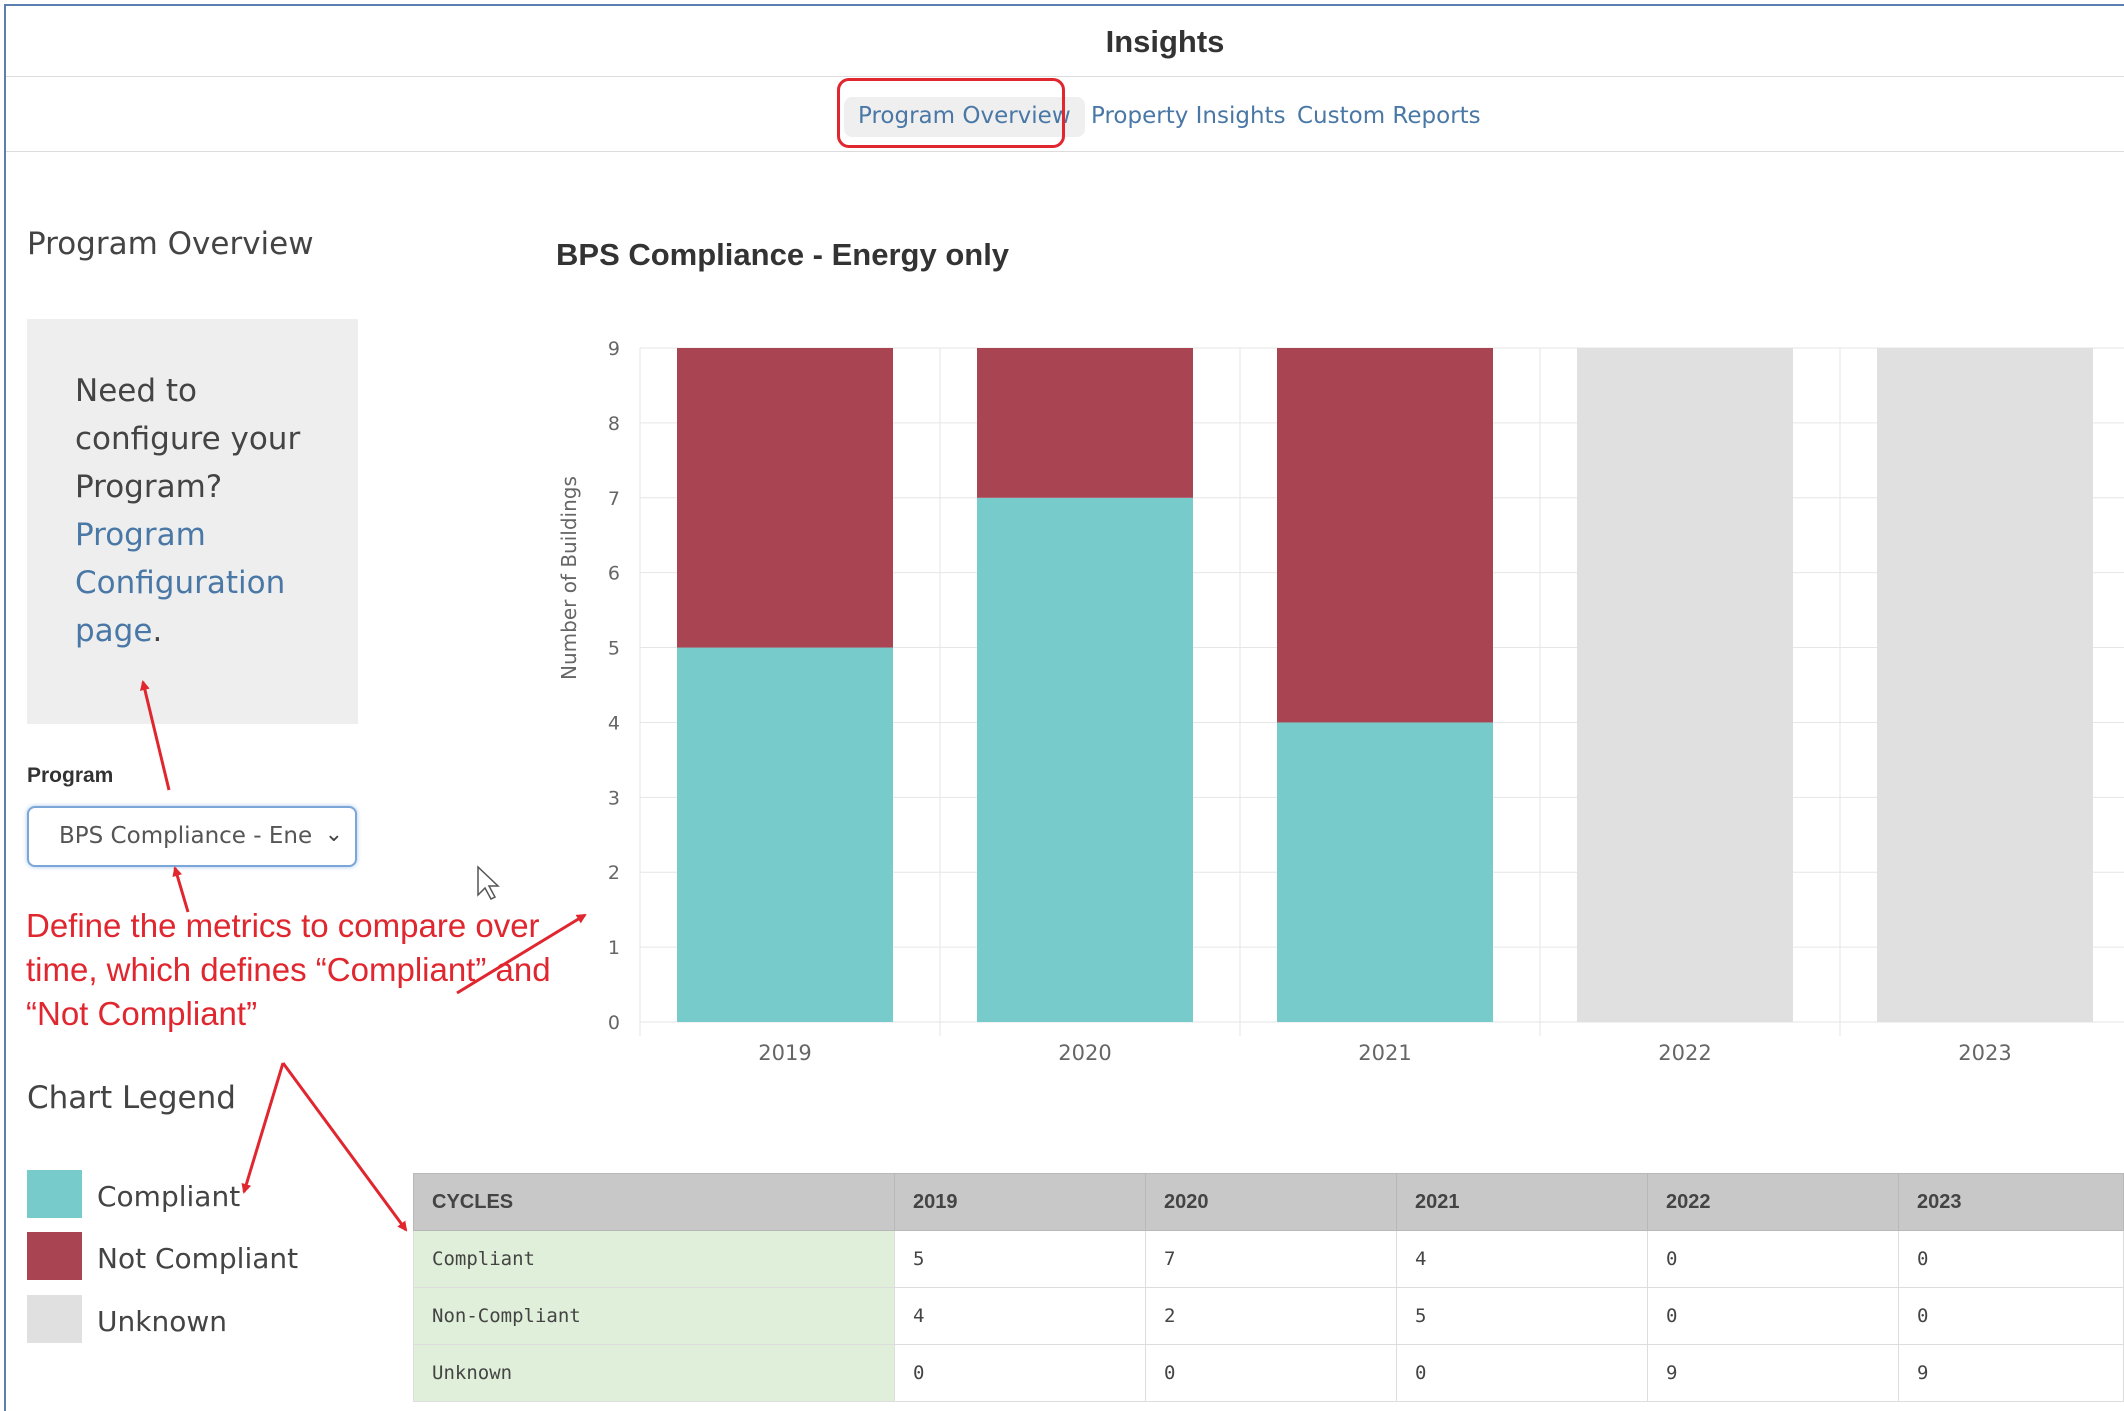  Describe the element at coordinates (344, 1147) in the screenshot. I see `arrow-to-table` at that location.